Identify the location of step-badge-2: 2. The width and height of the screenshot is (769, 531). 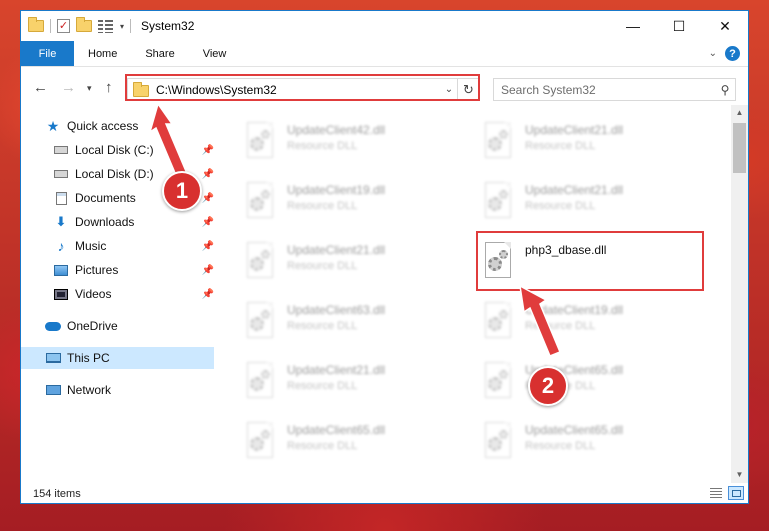
(548, 386).